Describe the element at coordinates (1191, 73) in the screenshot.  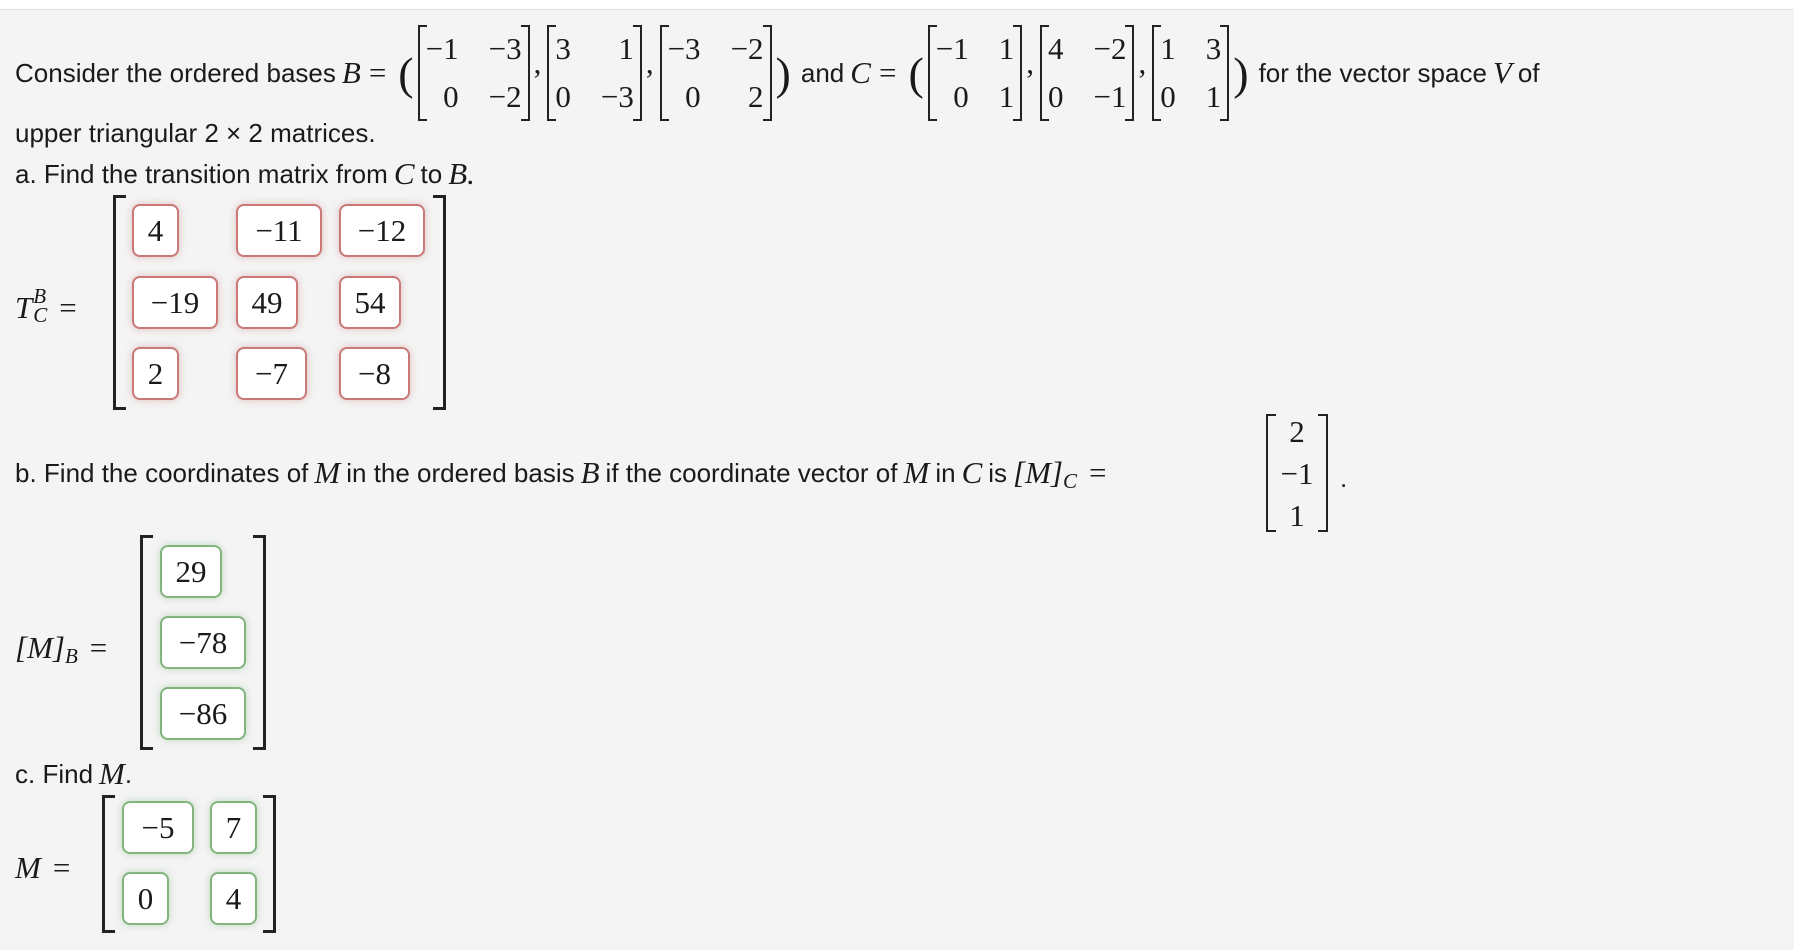
I see `basis-c-matrix-3: 13 01` at that location.